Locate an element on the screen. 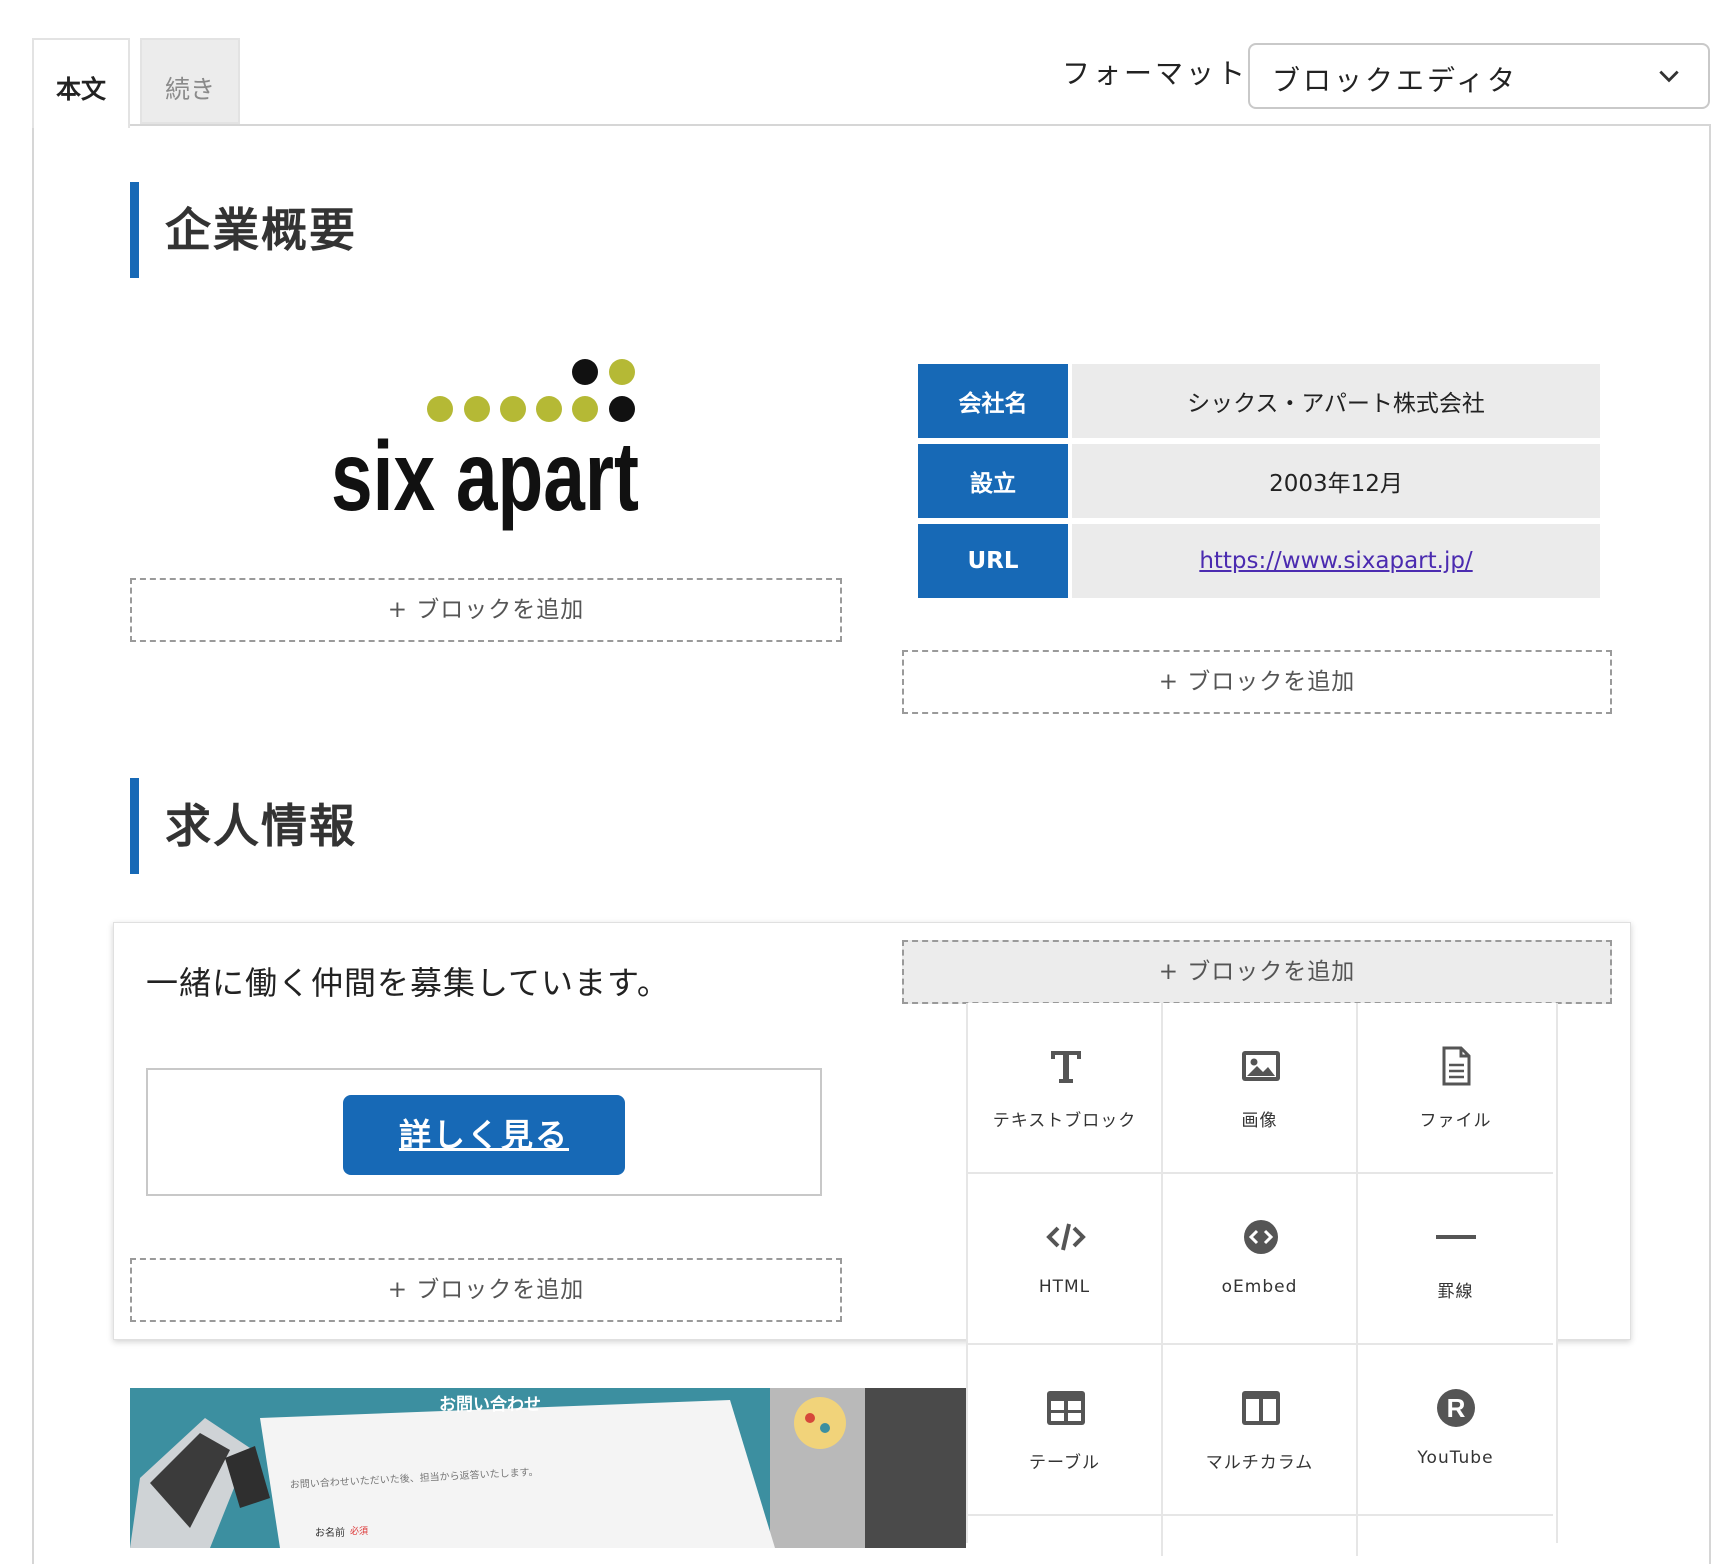 This screenshot has height=1564, width=1732. palette-item-label: 罫線 is located at coordinates (1455, 1292).